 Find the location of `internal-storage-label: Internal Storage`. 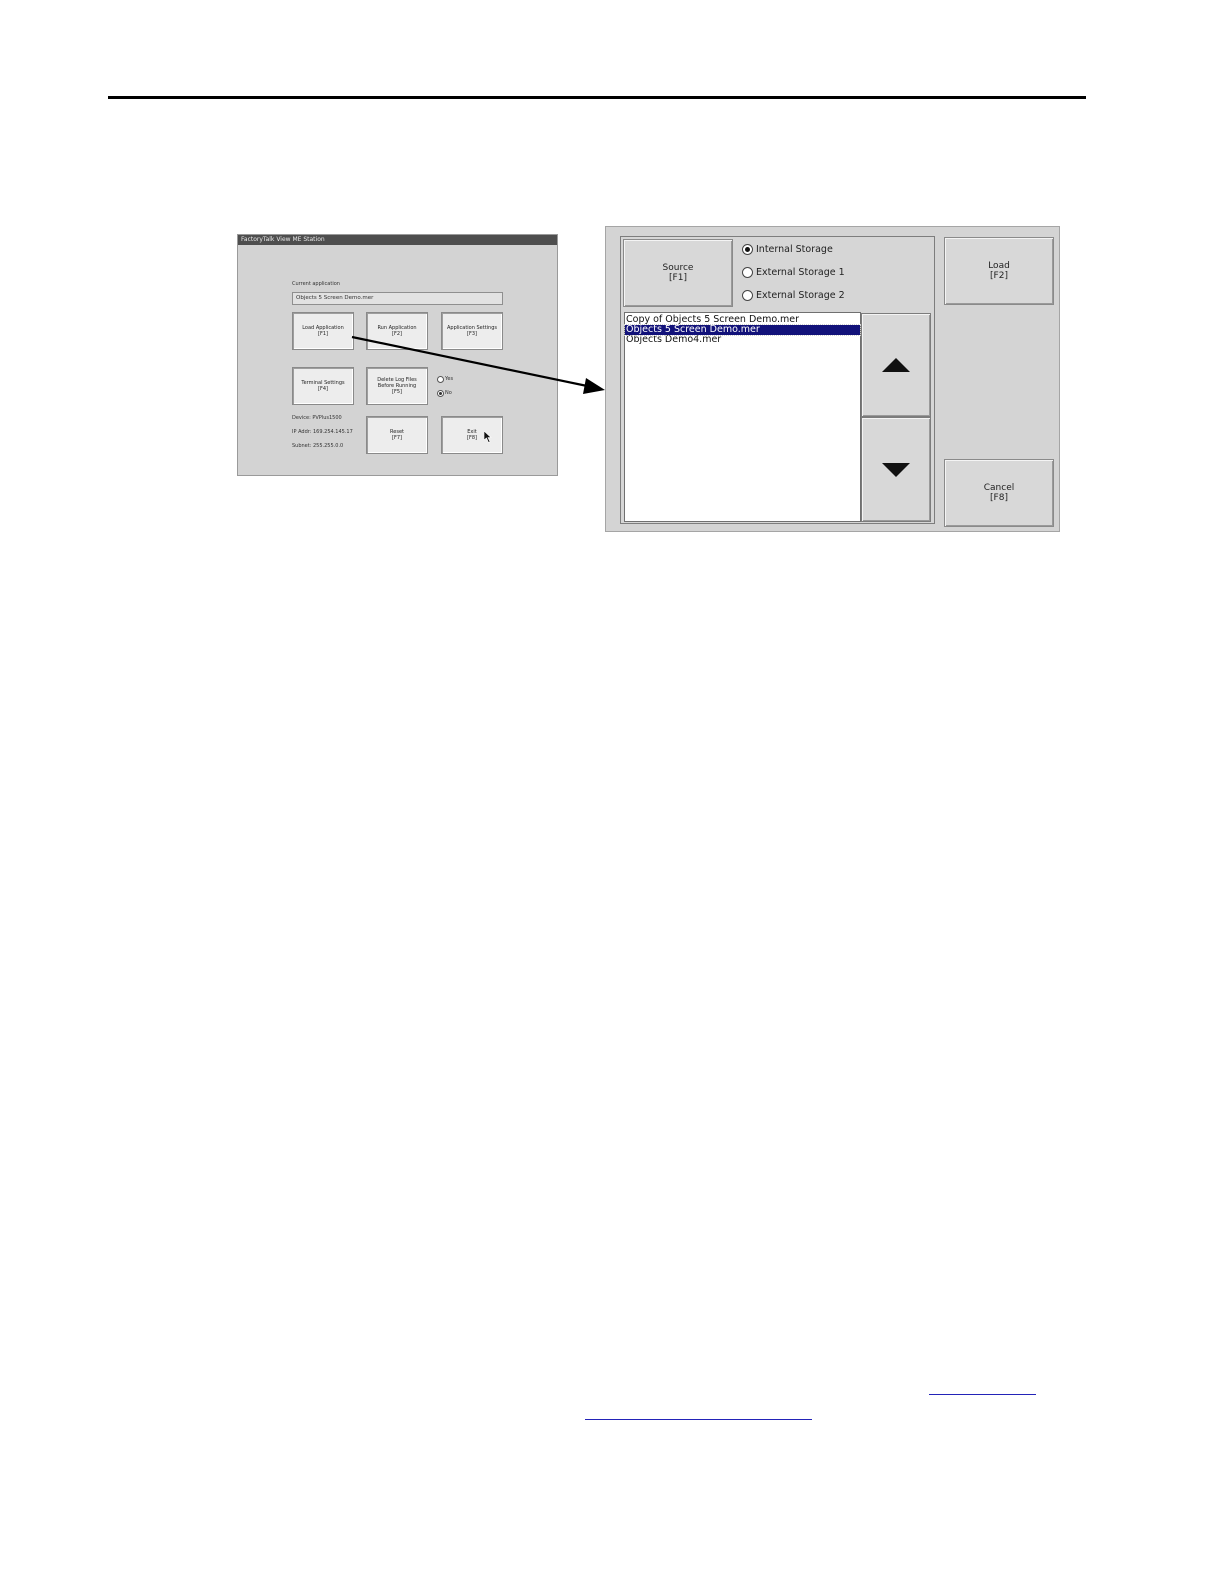

internal-storage-label: Internal Storage is located at coordinates (794, 249).